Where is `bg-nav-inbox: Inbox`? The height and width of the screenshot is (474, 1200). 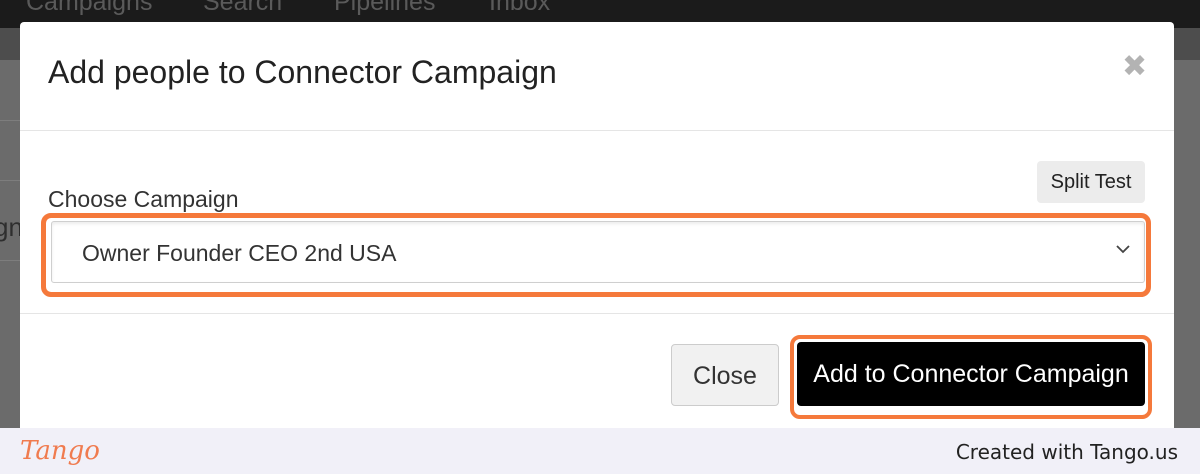
bg-nav-inbox: Inbox is located at coordinates (520, 8).